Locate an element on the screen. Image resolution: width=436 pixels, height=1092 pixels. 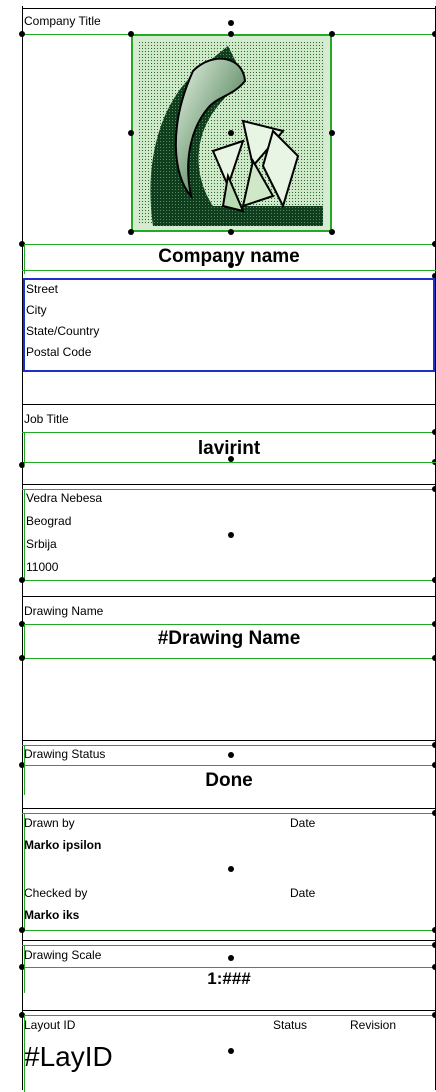
layout-id-label: Layout ID is located at coordinates (50, 1025).